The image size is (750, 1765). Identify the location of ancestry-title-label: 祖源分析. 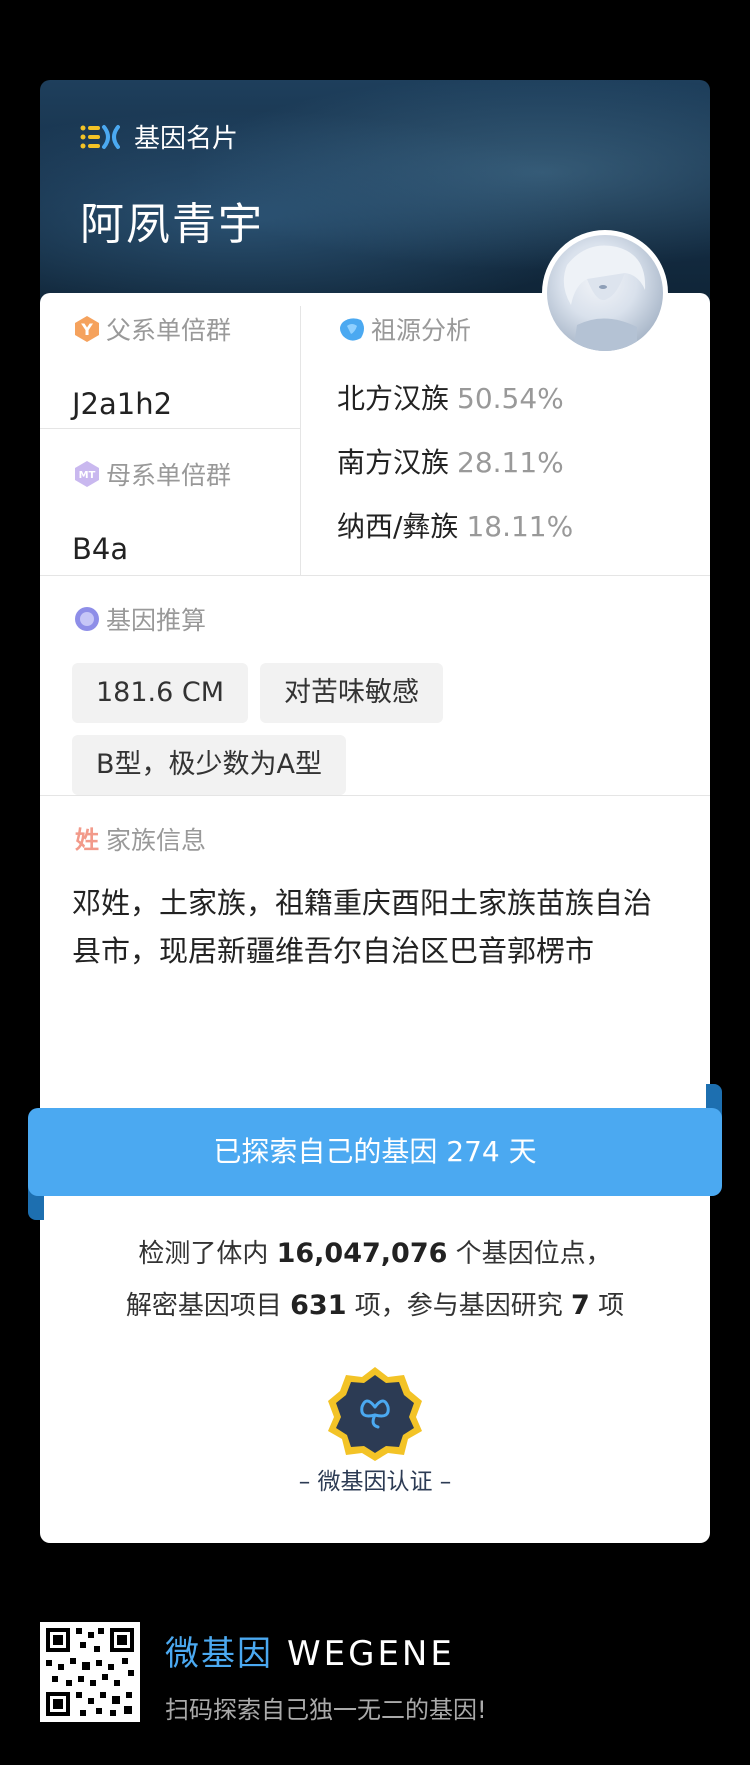
(421, 330).